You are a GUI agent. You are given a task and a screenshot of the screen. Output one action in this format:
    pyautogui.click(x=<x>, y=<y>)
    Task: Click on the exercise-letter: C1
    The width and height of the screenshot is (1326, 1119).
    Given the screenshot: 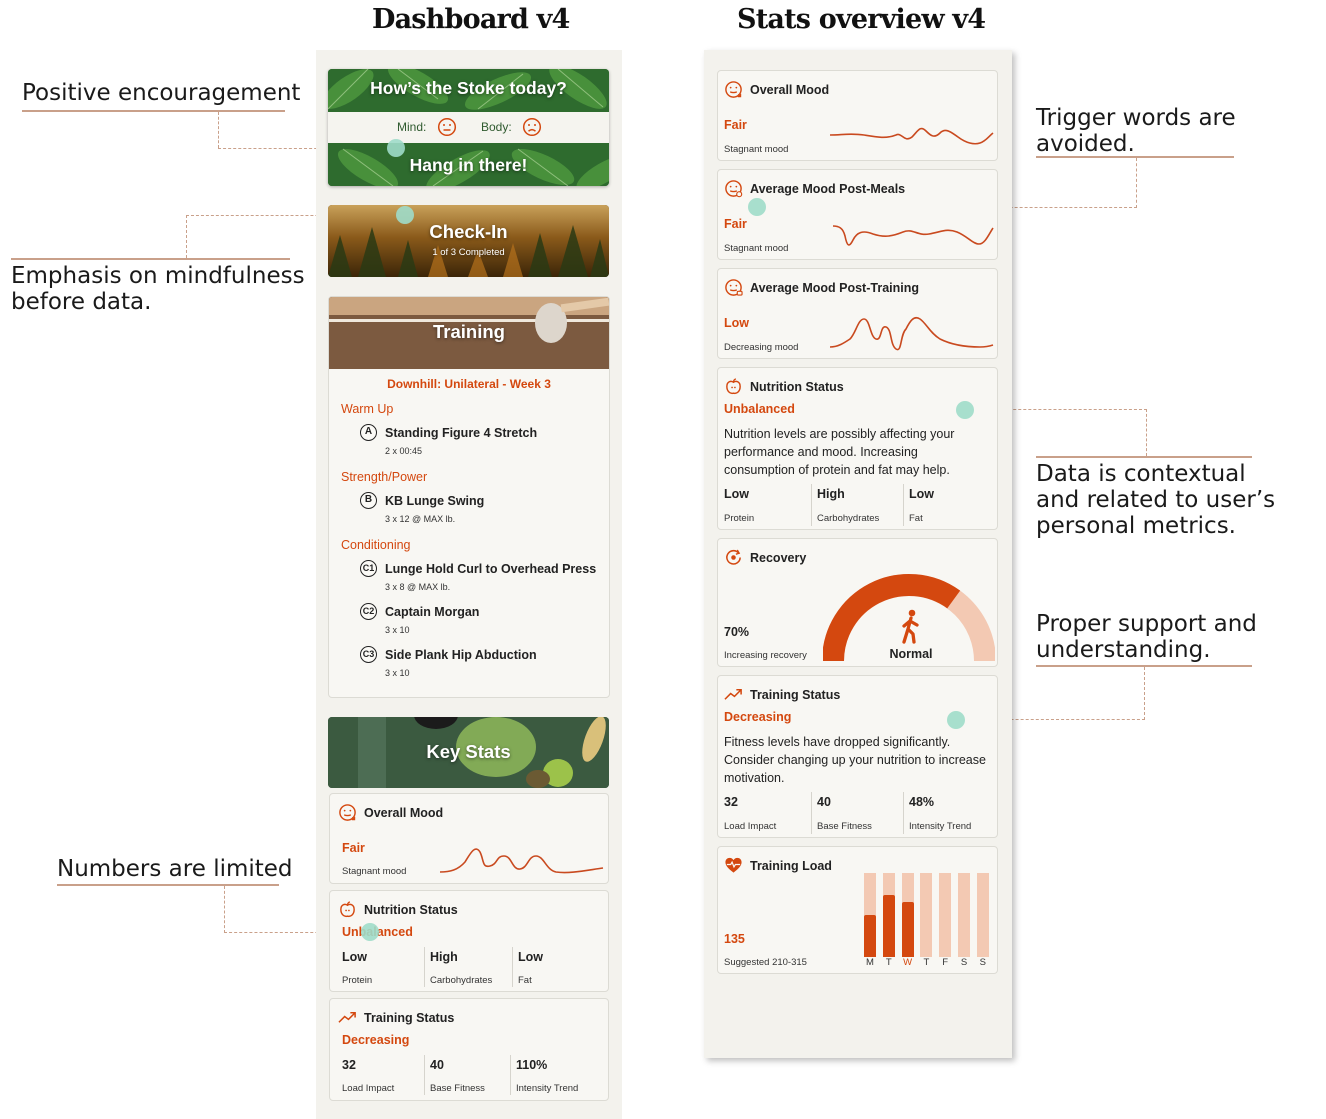 What is the action you would take?
    pyautogui.click(x=368, y=568)
    